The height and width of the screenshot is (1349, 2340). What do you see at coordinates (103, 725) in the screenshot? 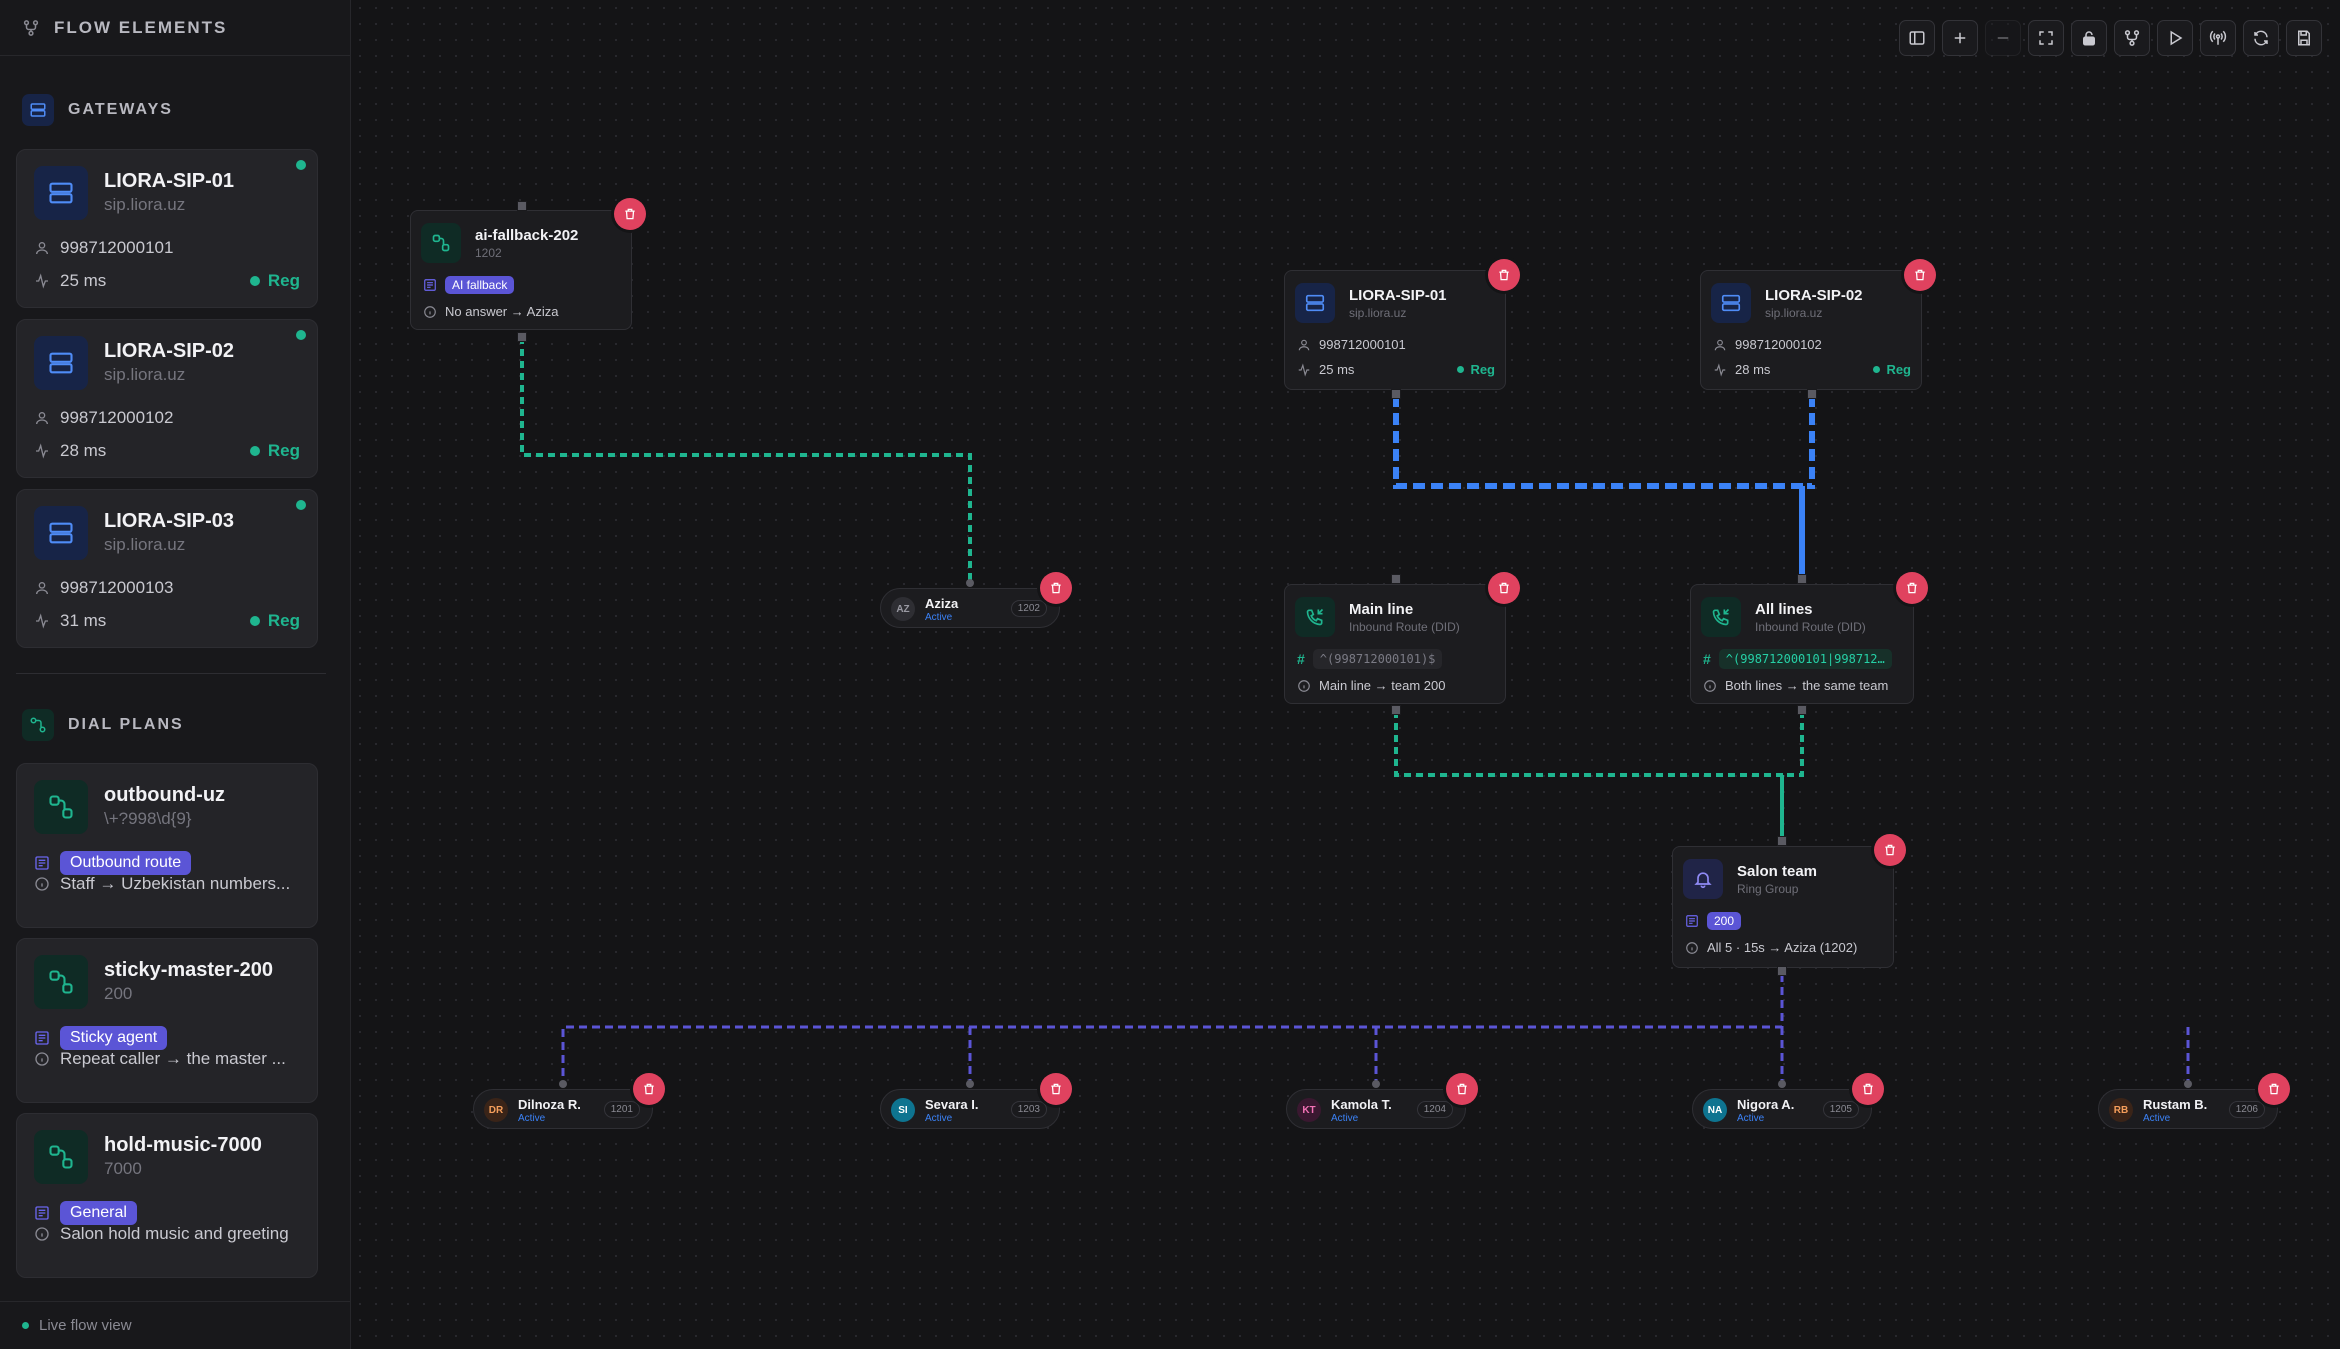
I see `dial-plans-section-title: DIAL PLANS` at bounding box center [103, 725].